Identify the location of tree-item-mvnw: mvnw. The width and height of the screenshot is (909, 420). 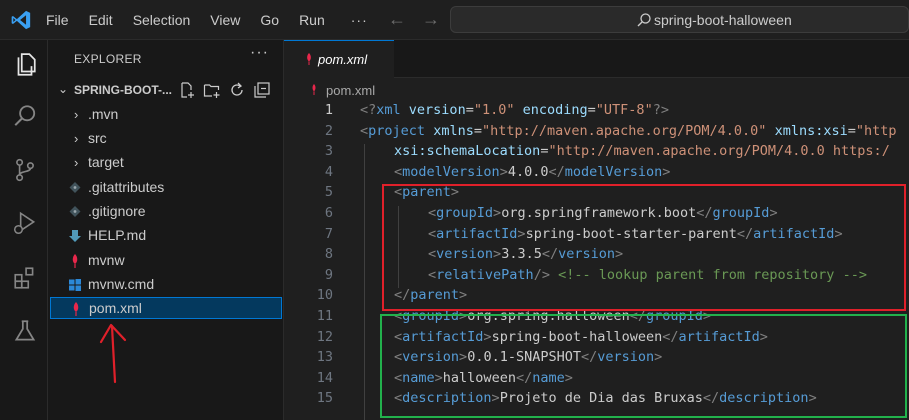
(166, 261).